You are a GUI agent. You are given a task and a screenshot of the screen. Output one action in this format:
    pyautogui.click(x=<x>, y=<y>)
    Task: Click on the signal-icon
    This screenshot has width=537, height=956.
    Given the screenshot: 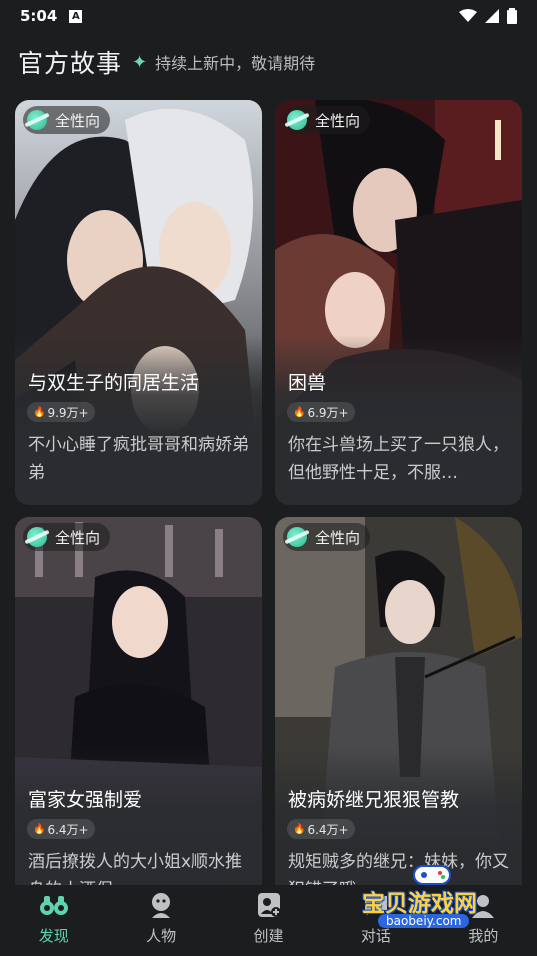 What is the action you would take?
    pyautogui.click(x=492, y=16)
    